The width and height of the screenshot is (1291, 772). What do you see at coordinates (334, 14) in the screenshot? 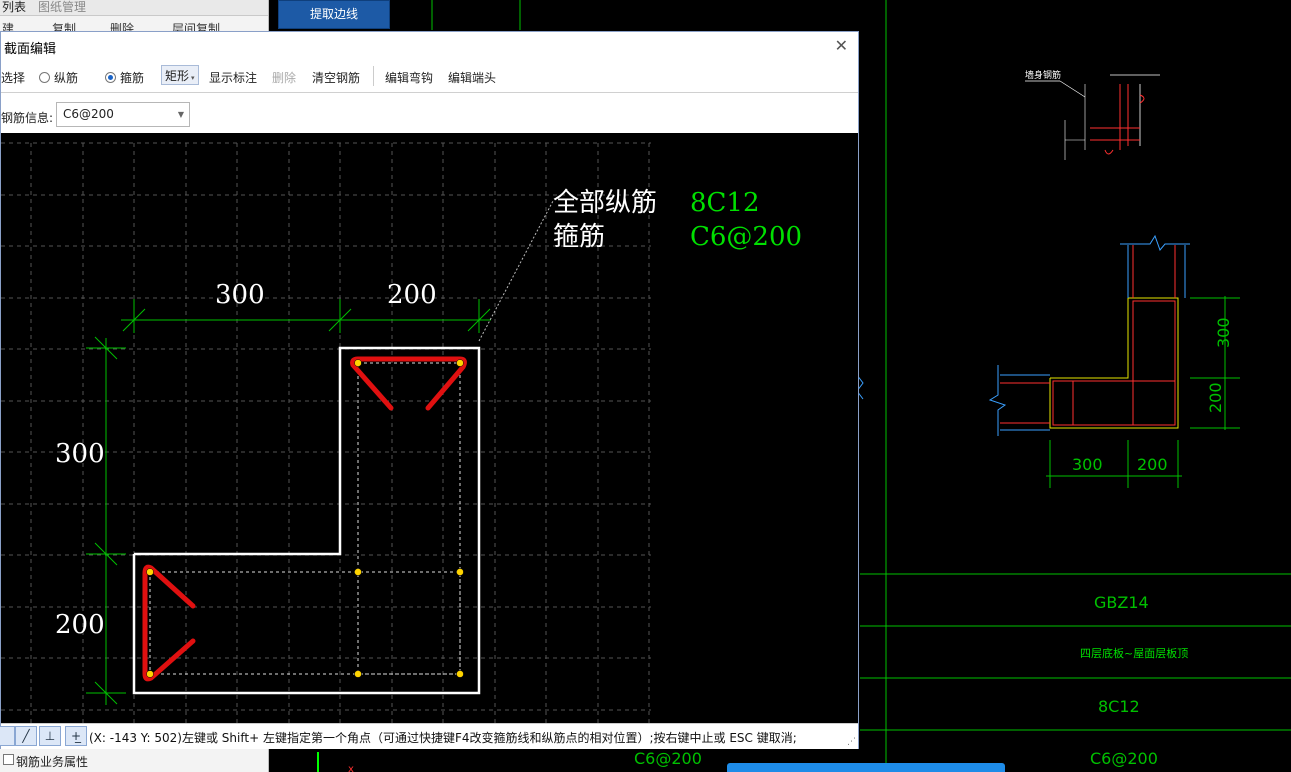
I see `extract-edge-button: 提取边线` at bounding box center [334, 14].